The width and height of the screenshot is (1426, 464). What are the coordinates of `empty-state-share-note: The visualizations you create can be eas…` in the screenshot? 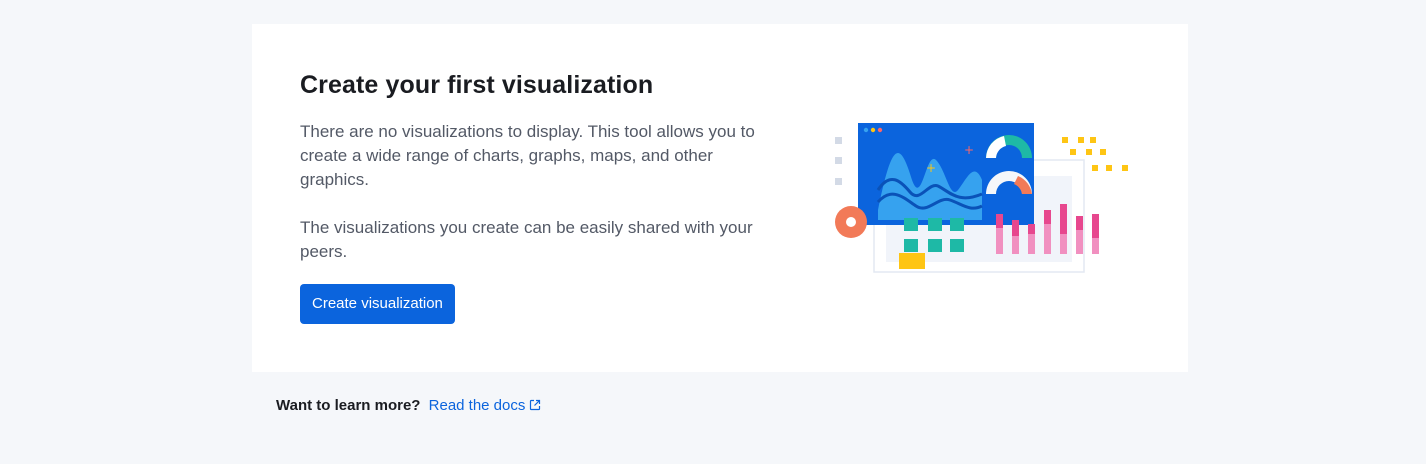 It's located at (526, 239).